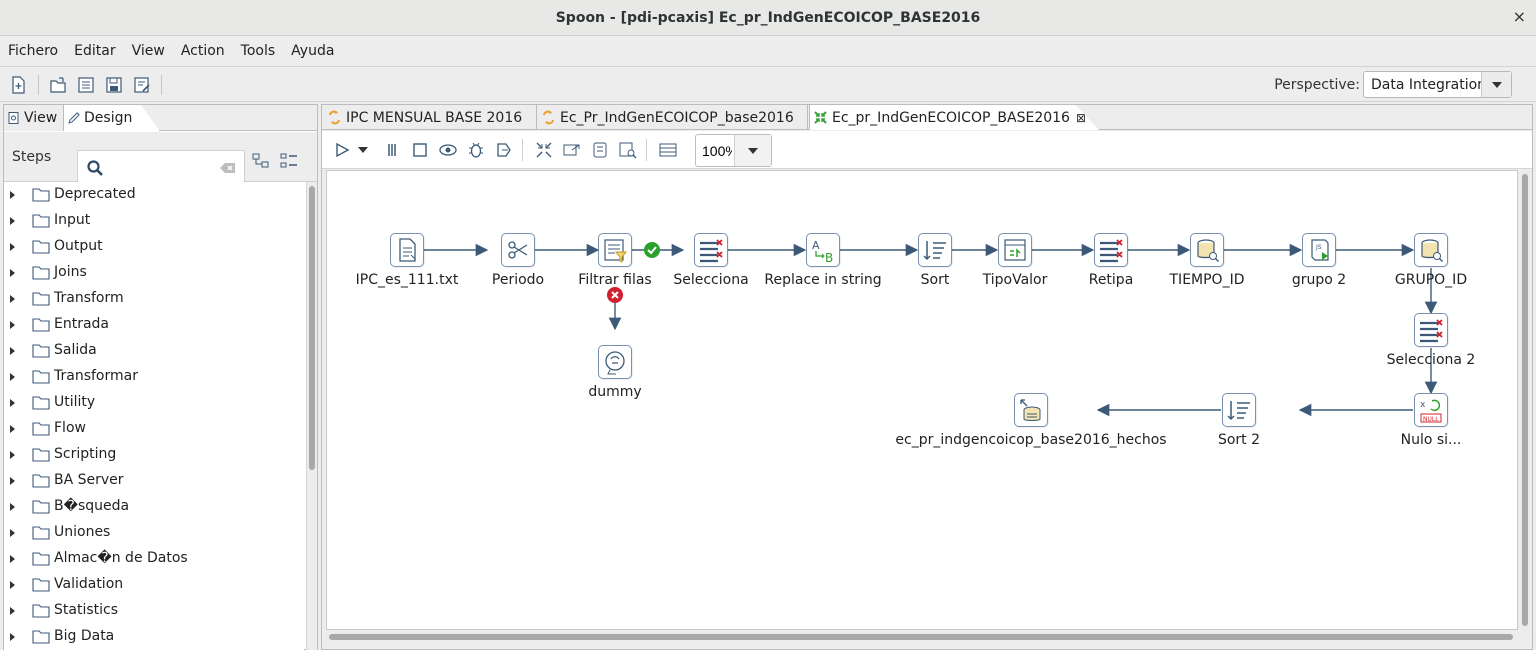 The height and width of the screenshot is (650, 1536). I want to click on tree-category: Statistics, so click(154, 611).